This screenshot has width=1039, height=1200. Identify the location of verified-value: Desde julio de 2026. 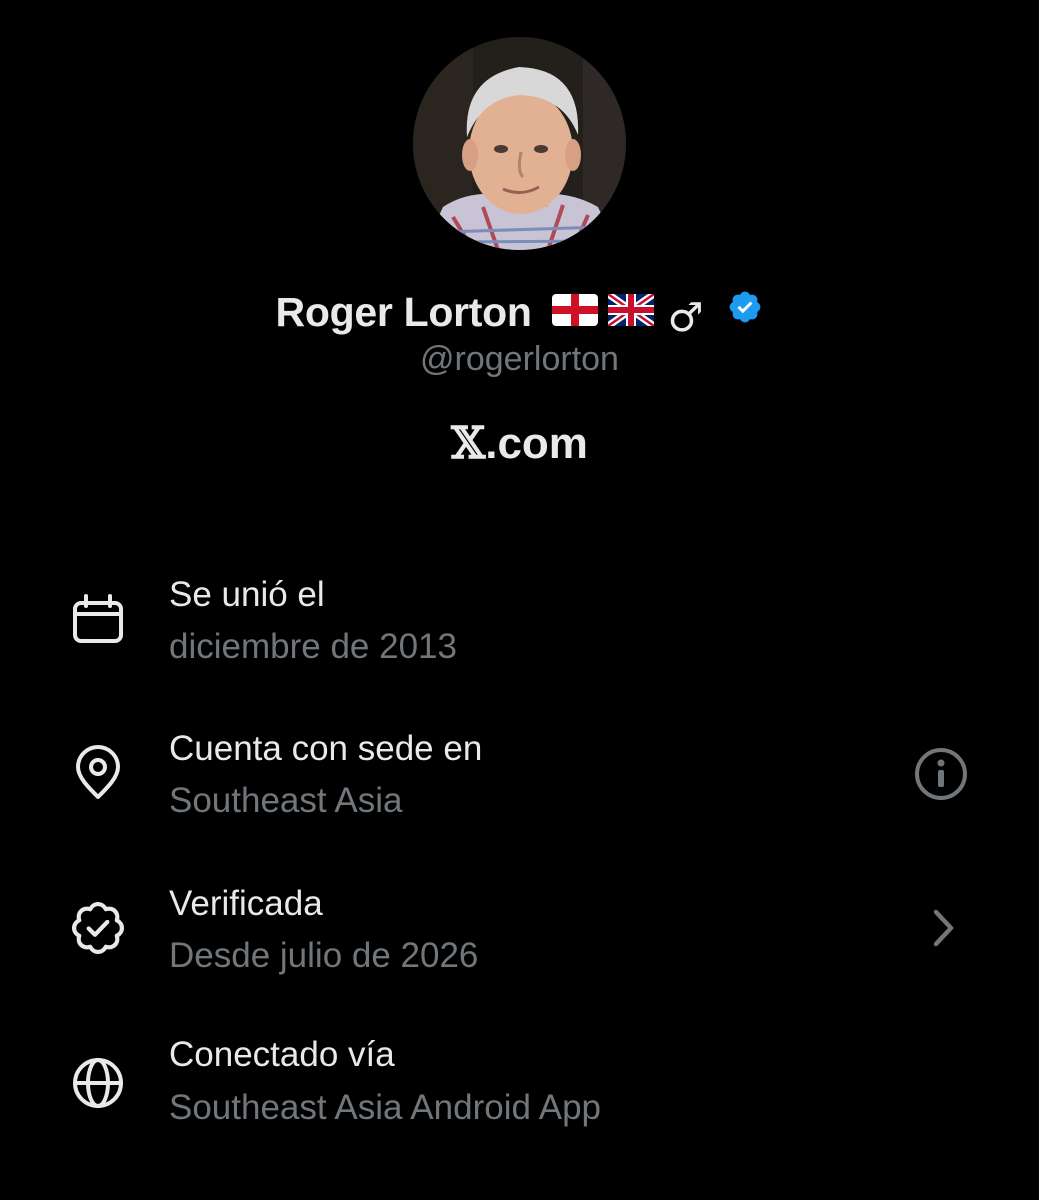
(324, 955).